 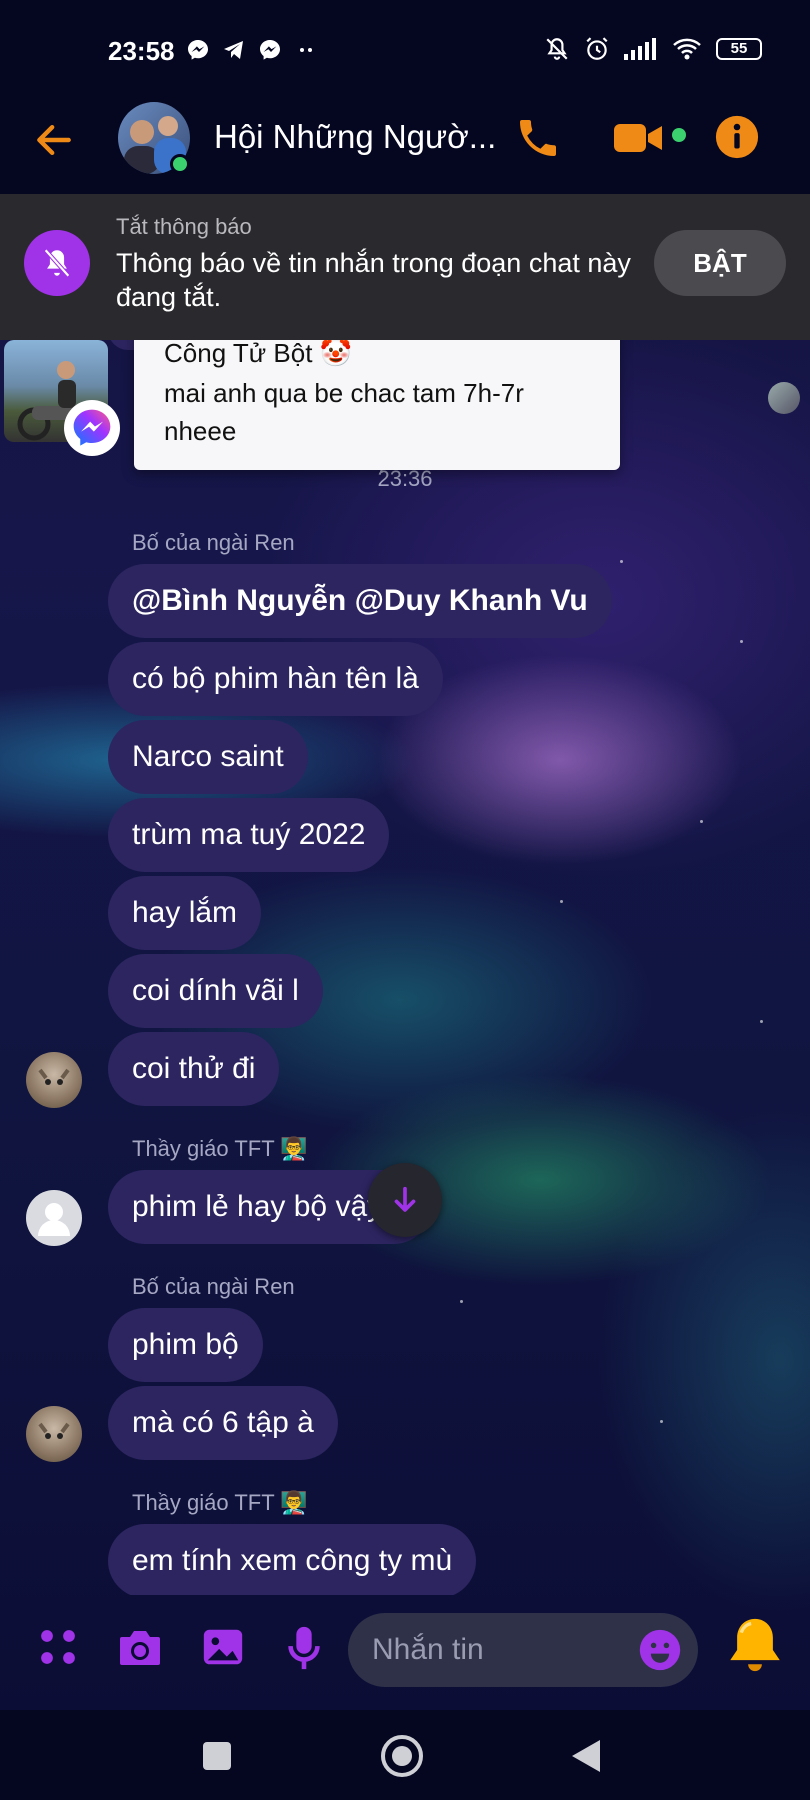 What do you see at coordinates (252, 50) in the screenshot?
I see `notification-icons` at bounding box center [252, 50].